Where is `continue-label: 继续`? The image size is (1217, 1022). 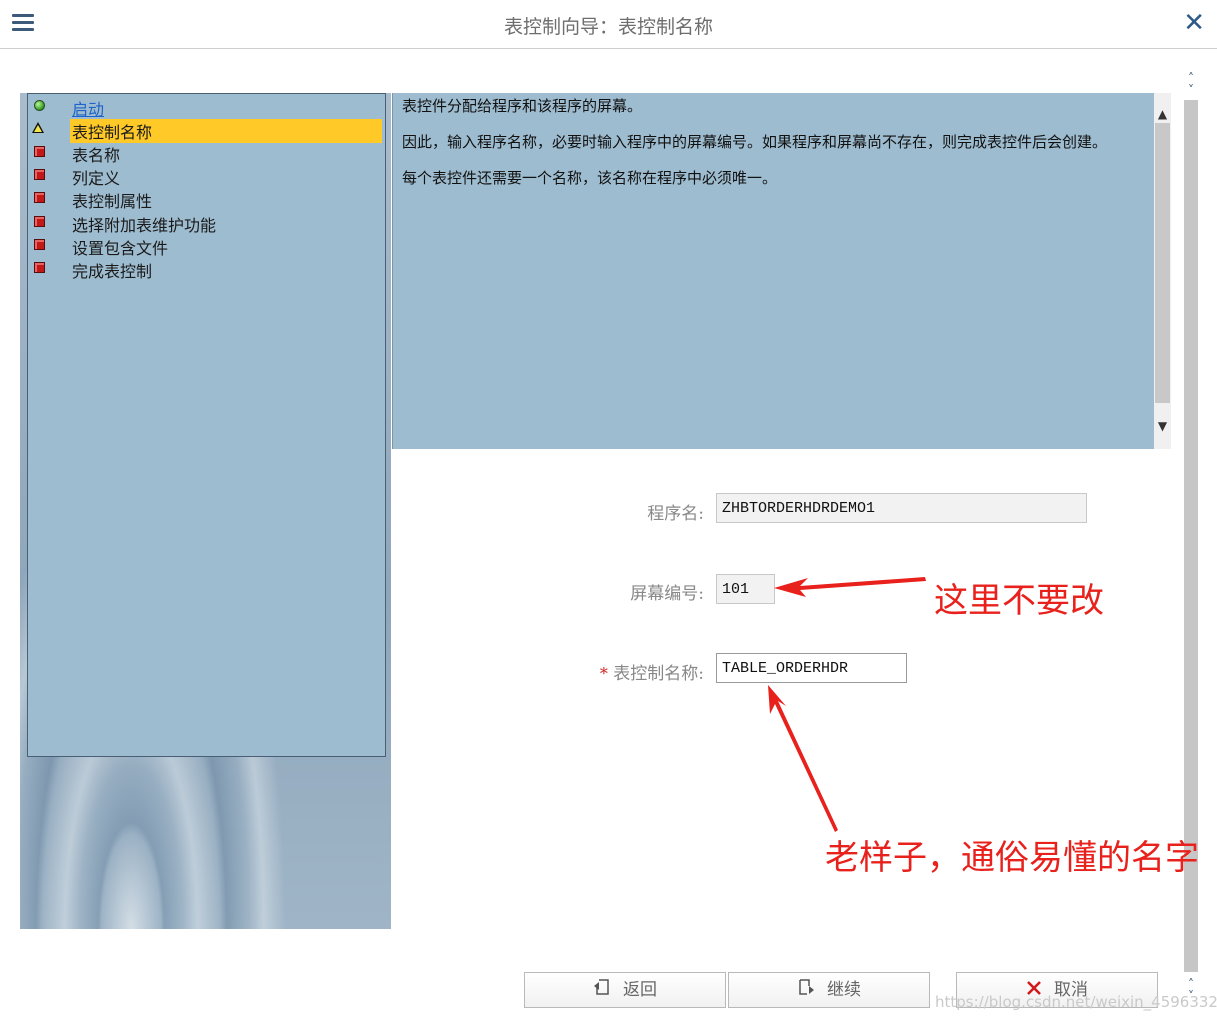
continue-label: 继续 is located at coordinates (844, 990).